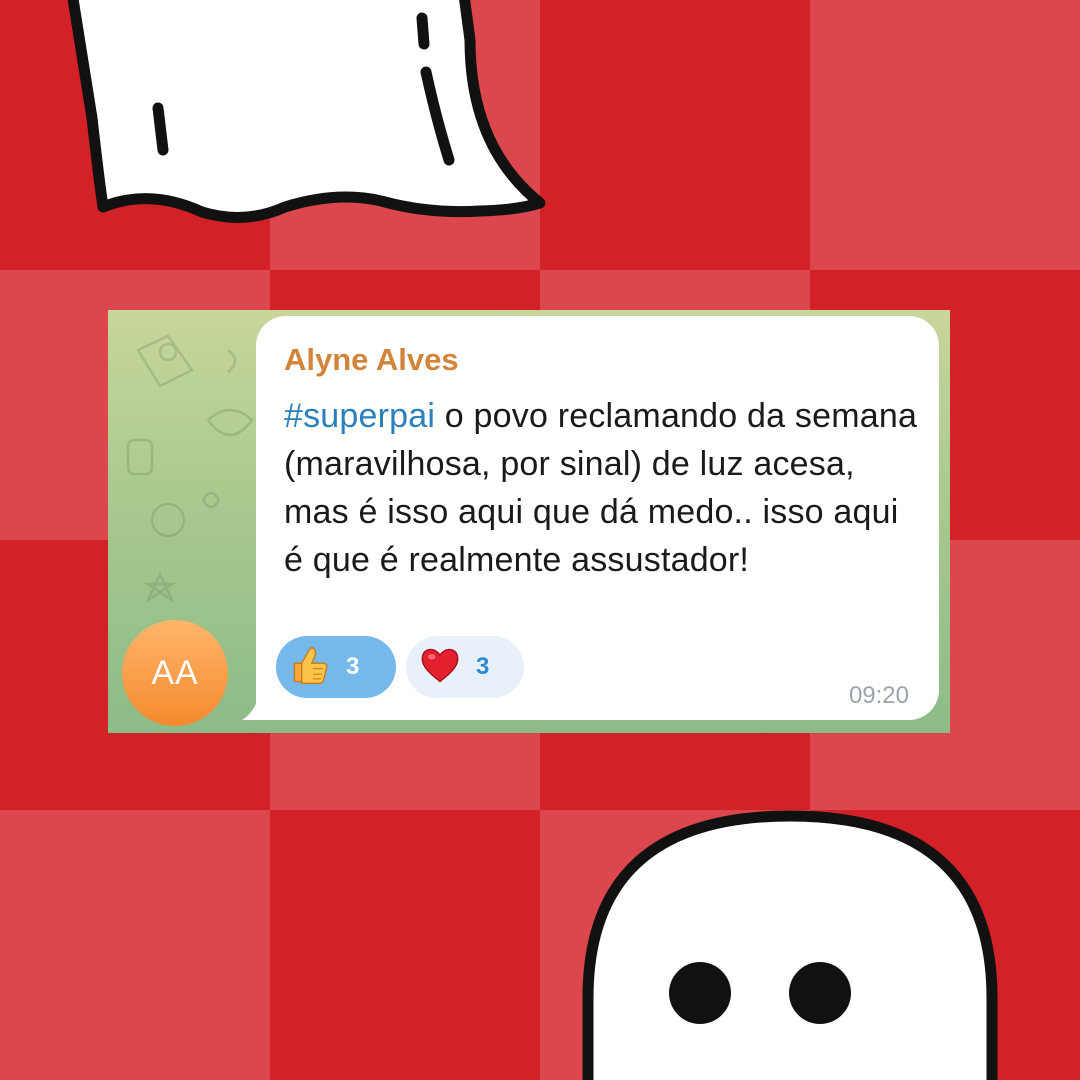 The width and height of the screenshot is (1080, 1080). What do you see at coordinates (790, 944) in the screenshot?
I see `ghost-bottom-illustration` at bounding box center [790, 944].